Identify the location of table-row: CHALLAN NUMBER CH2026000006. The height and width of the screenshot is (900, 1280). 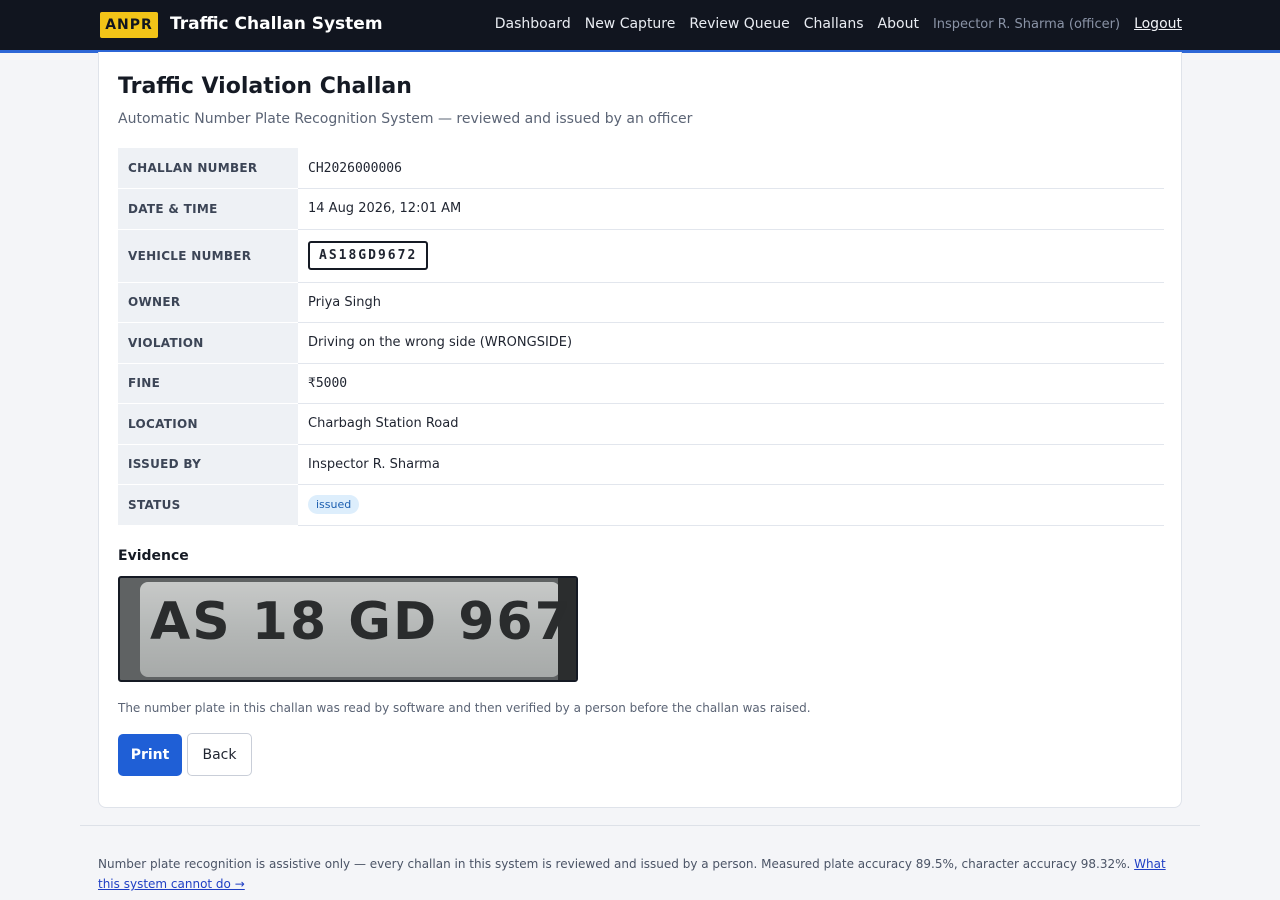
(641, 168).